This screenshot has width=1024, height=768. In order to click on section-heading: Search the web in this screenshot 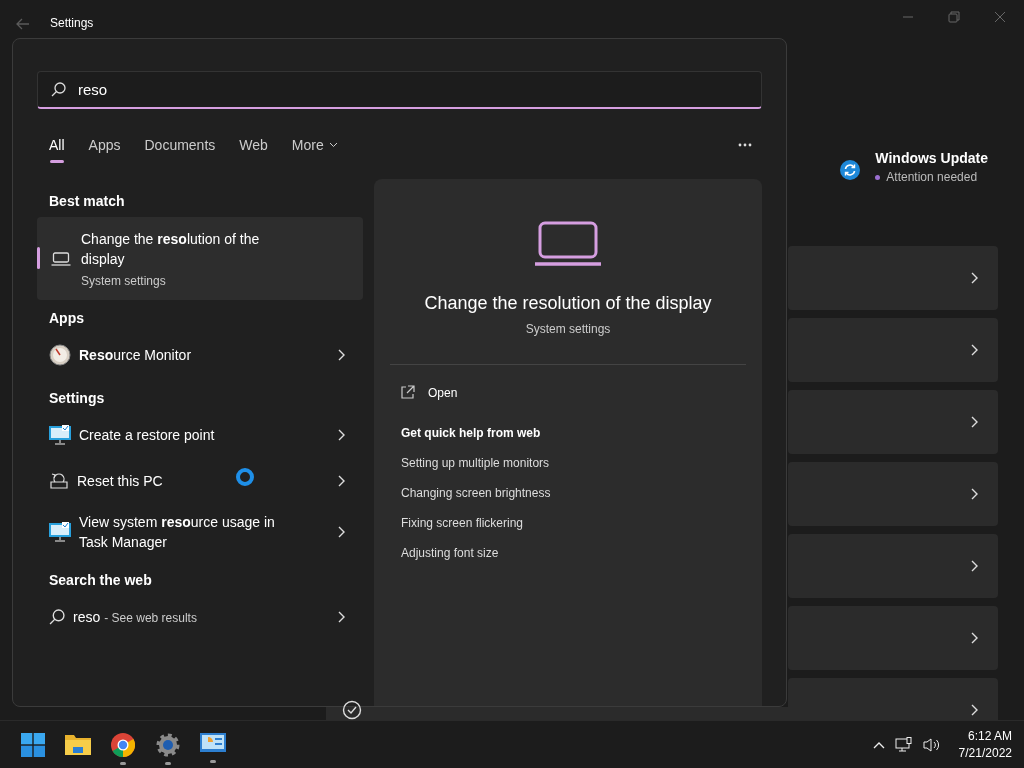, I will do `click(101, 580)`.